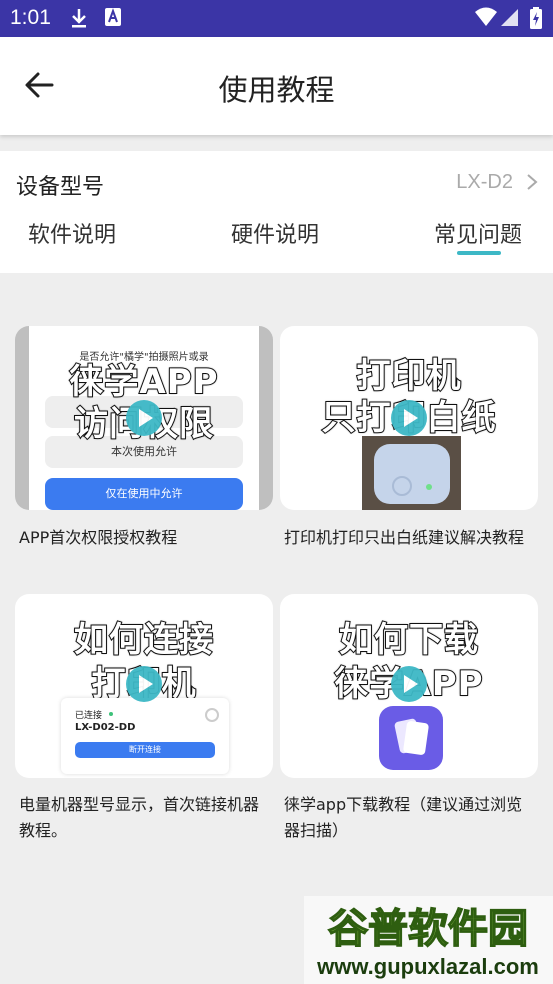  Describe the element at coordinates (427, 966) in the screenshot. I see `watermark-url: www.gupuxlazal.com` at that location.